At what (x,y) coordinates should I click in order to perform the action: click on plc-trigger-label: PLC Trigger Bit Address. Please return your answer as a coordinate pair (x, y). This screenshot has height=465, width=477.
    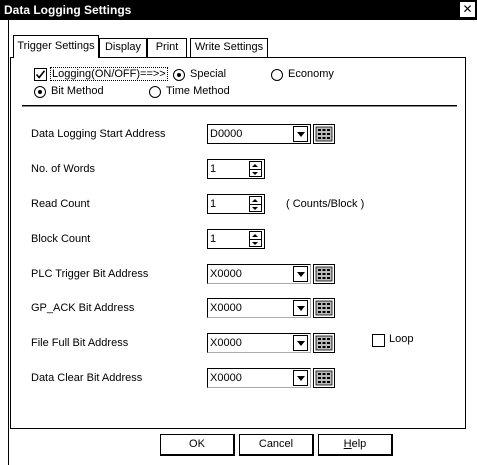
    Looking at the image, I should click on (90, 274).